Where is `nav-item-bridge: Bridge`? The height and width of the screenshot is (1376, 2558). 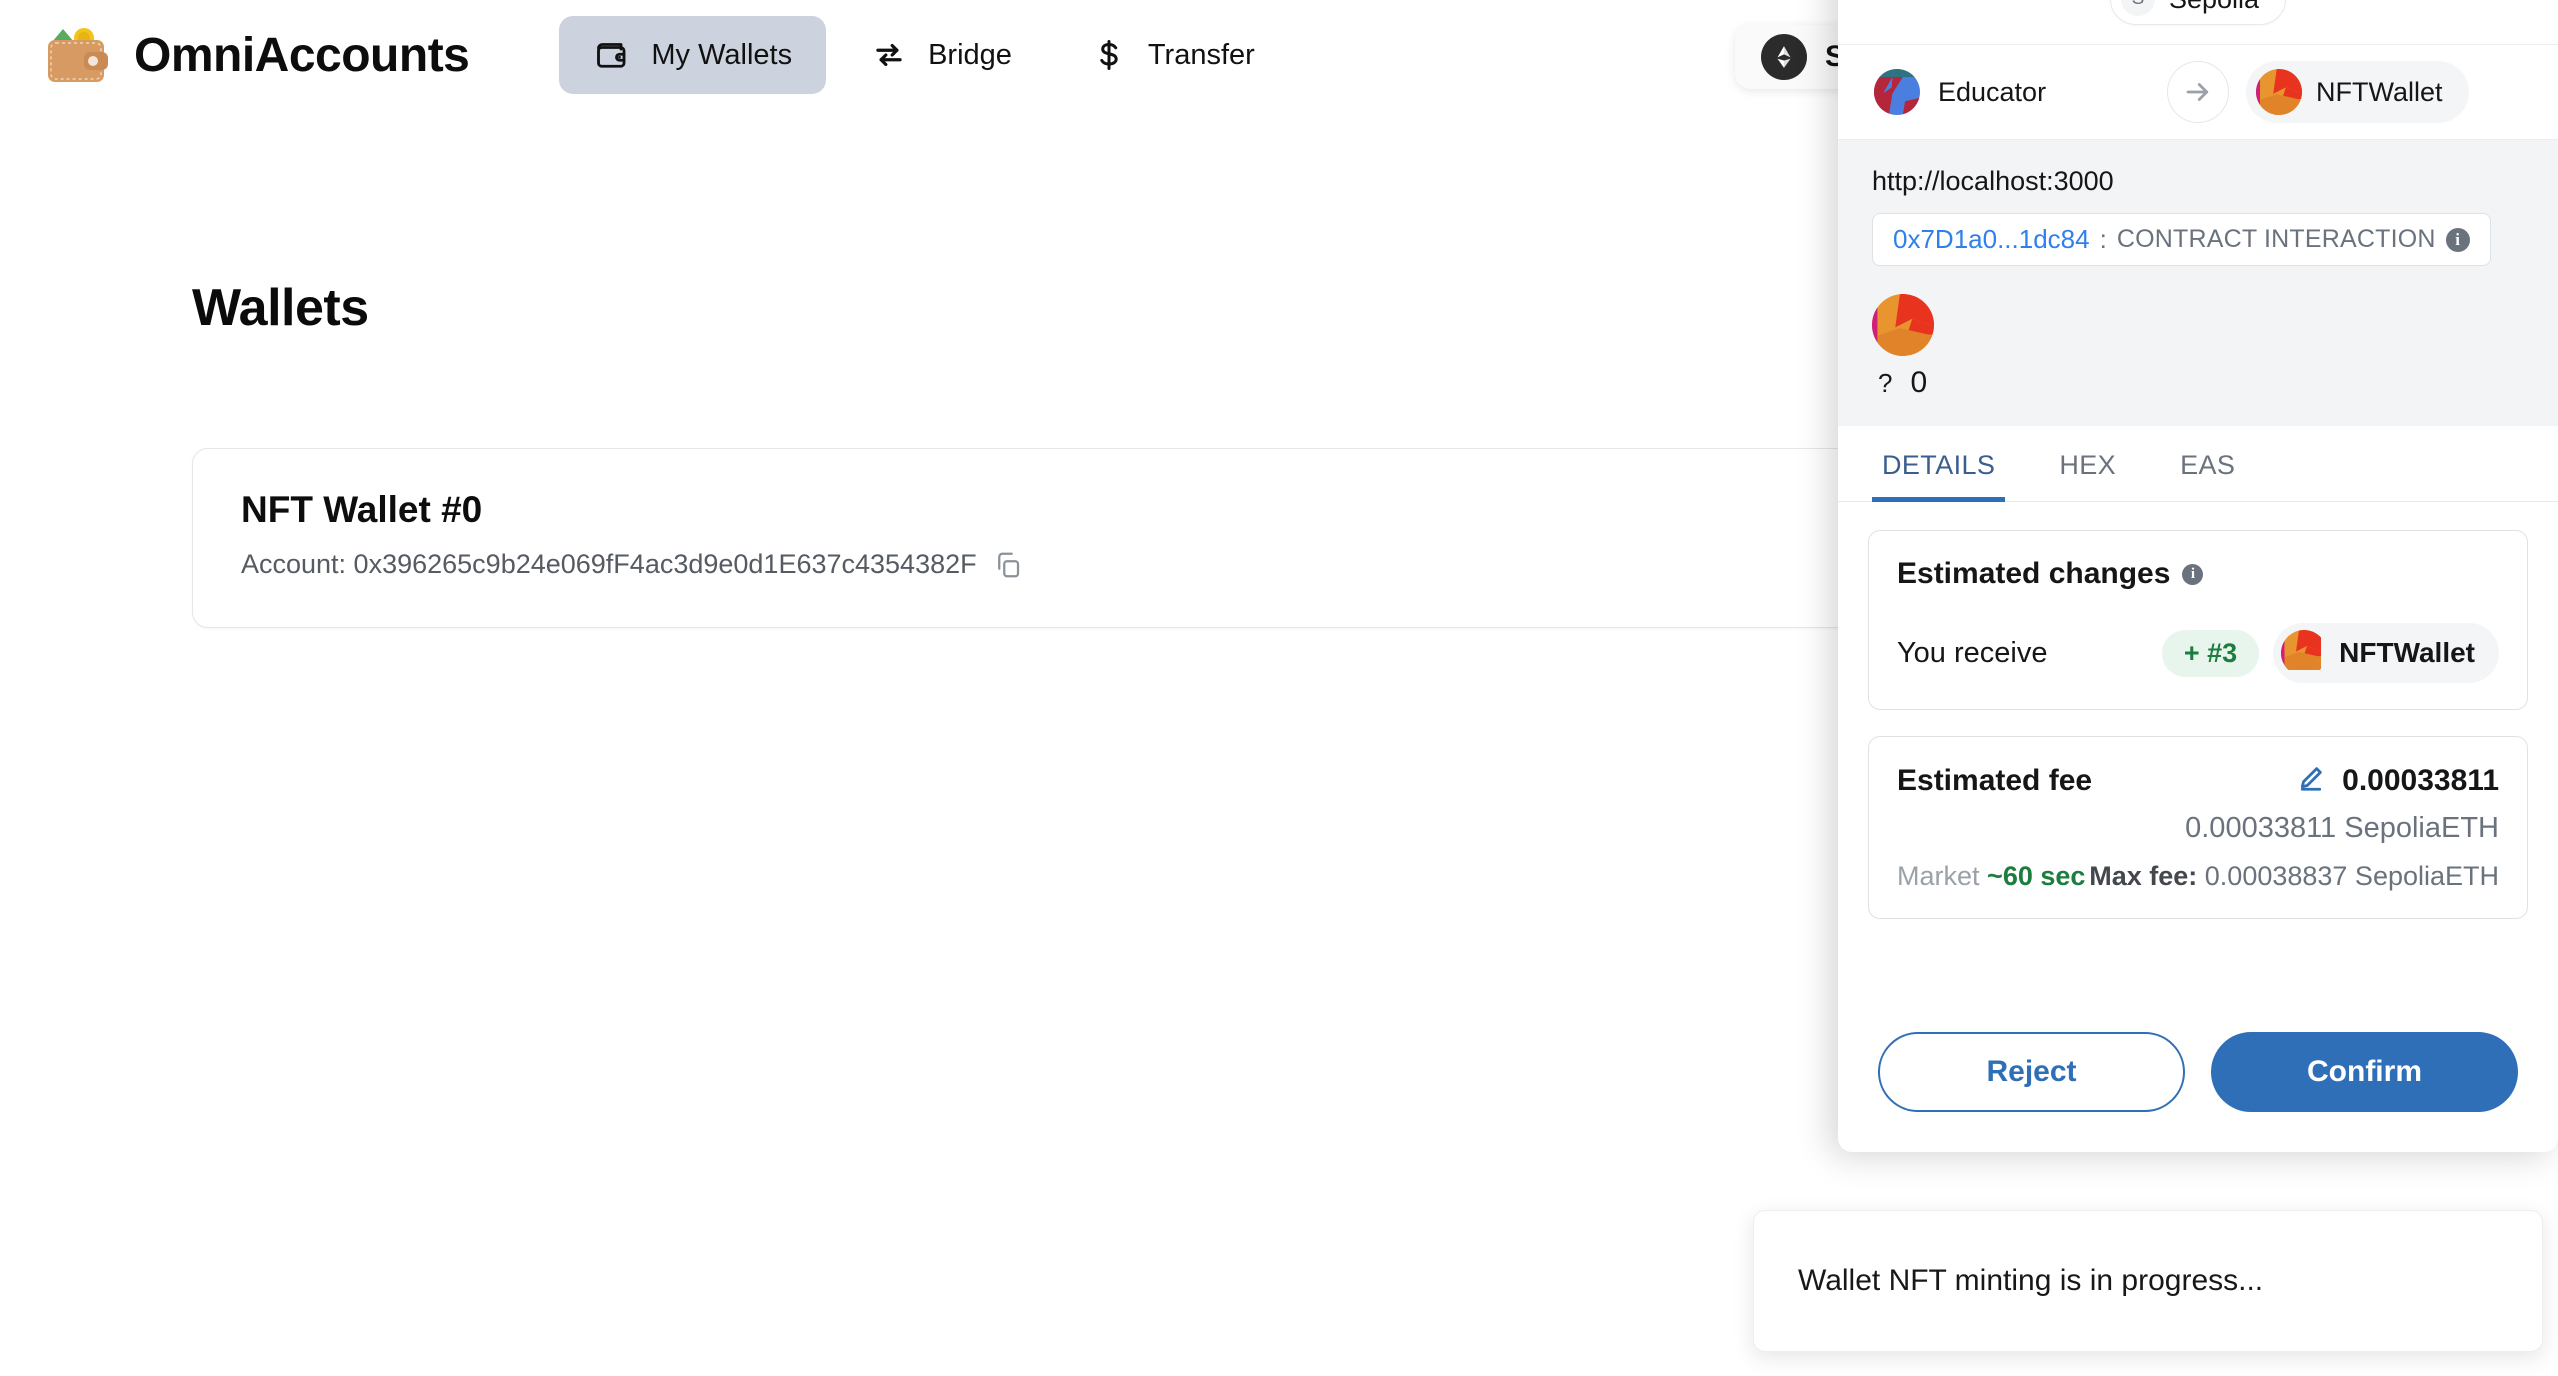 nav-item-bridge: Bridge is located at coordinates (941, 55).